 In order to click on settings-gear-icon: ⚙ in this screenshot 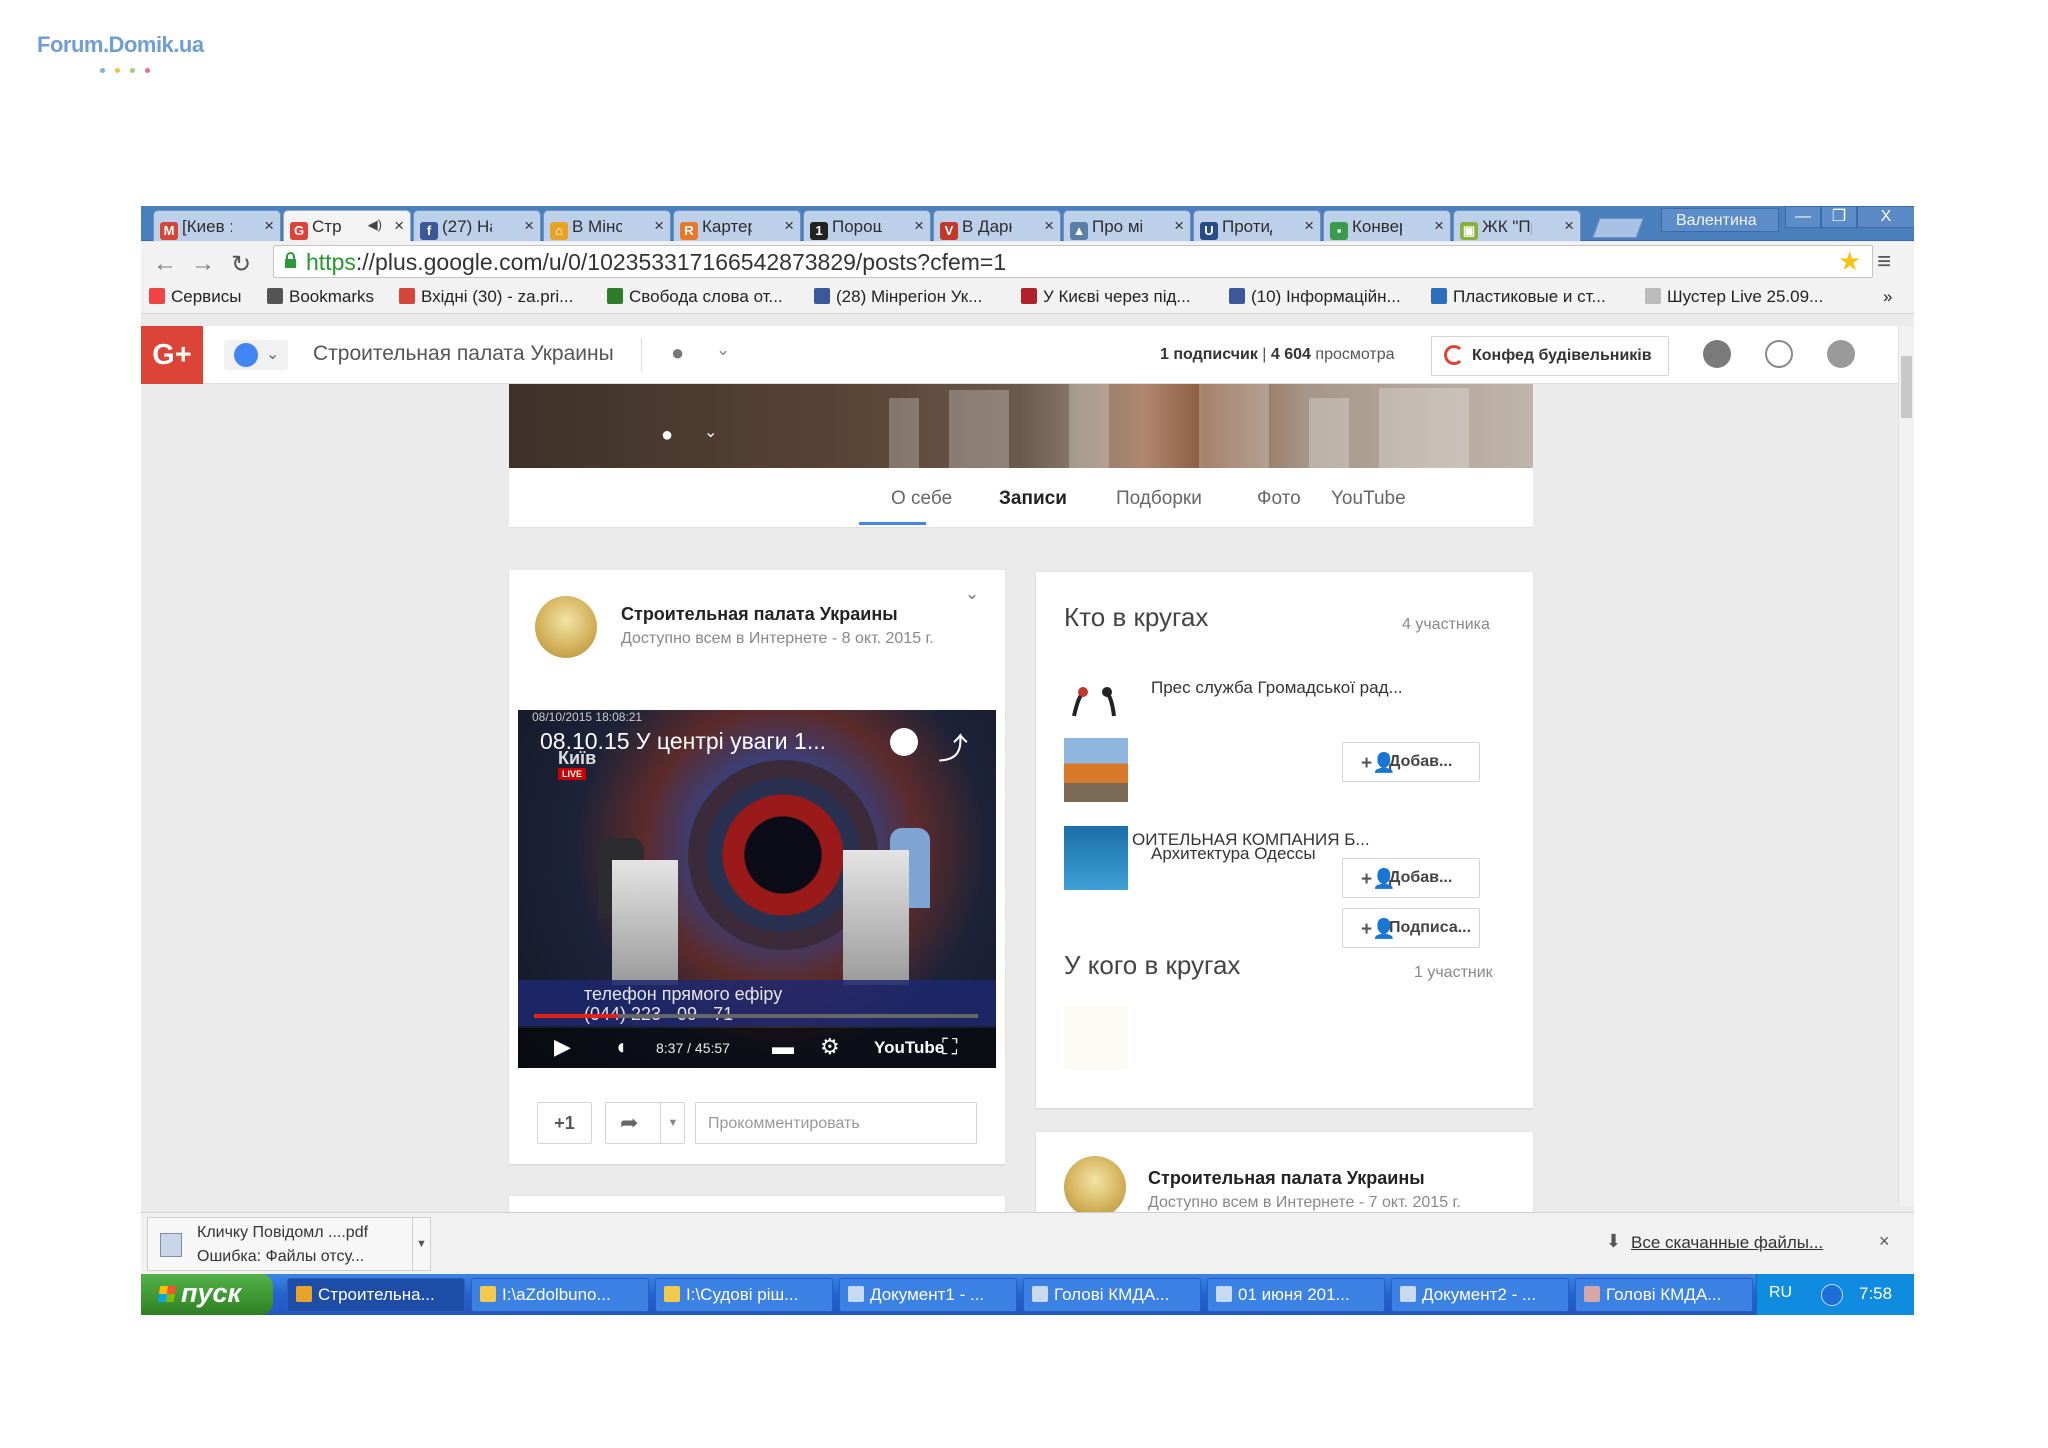, I will do `click(830, 1047)`.